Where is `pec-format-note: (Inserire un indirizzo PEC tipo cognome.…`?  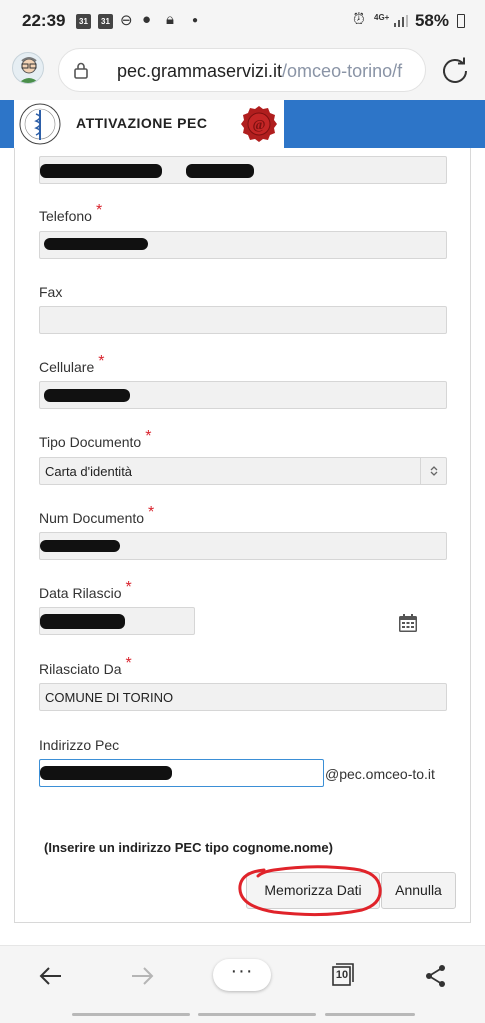
pec-format-note: (Inserire un indirizzo PEC tipo cognome.… is located at coordinates (188, 847).